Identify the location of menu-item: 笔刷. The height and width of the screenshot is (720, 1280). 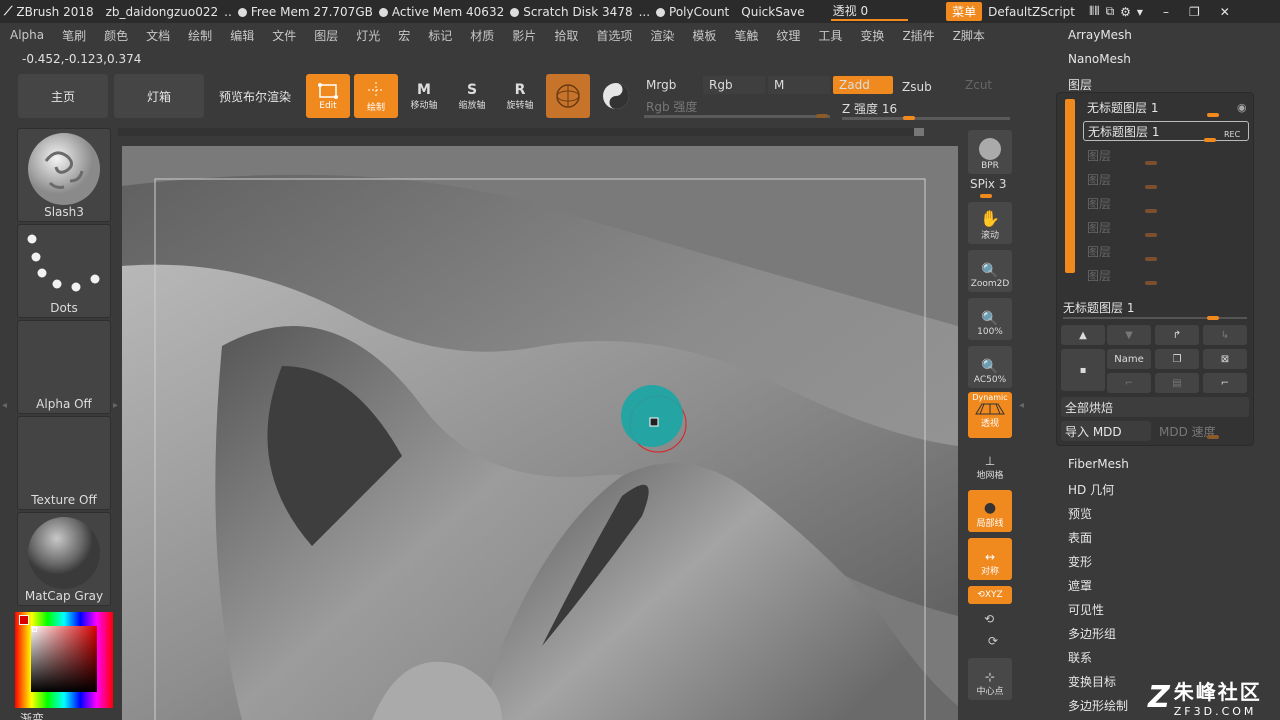
(73, 35).